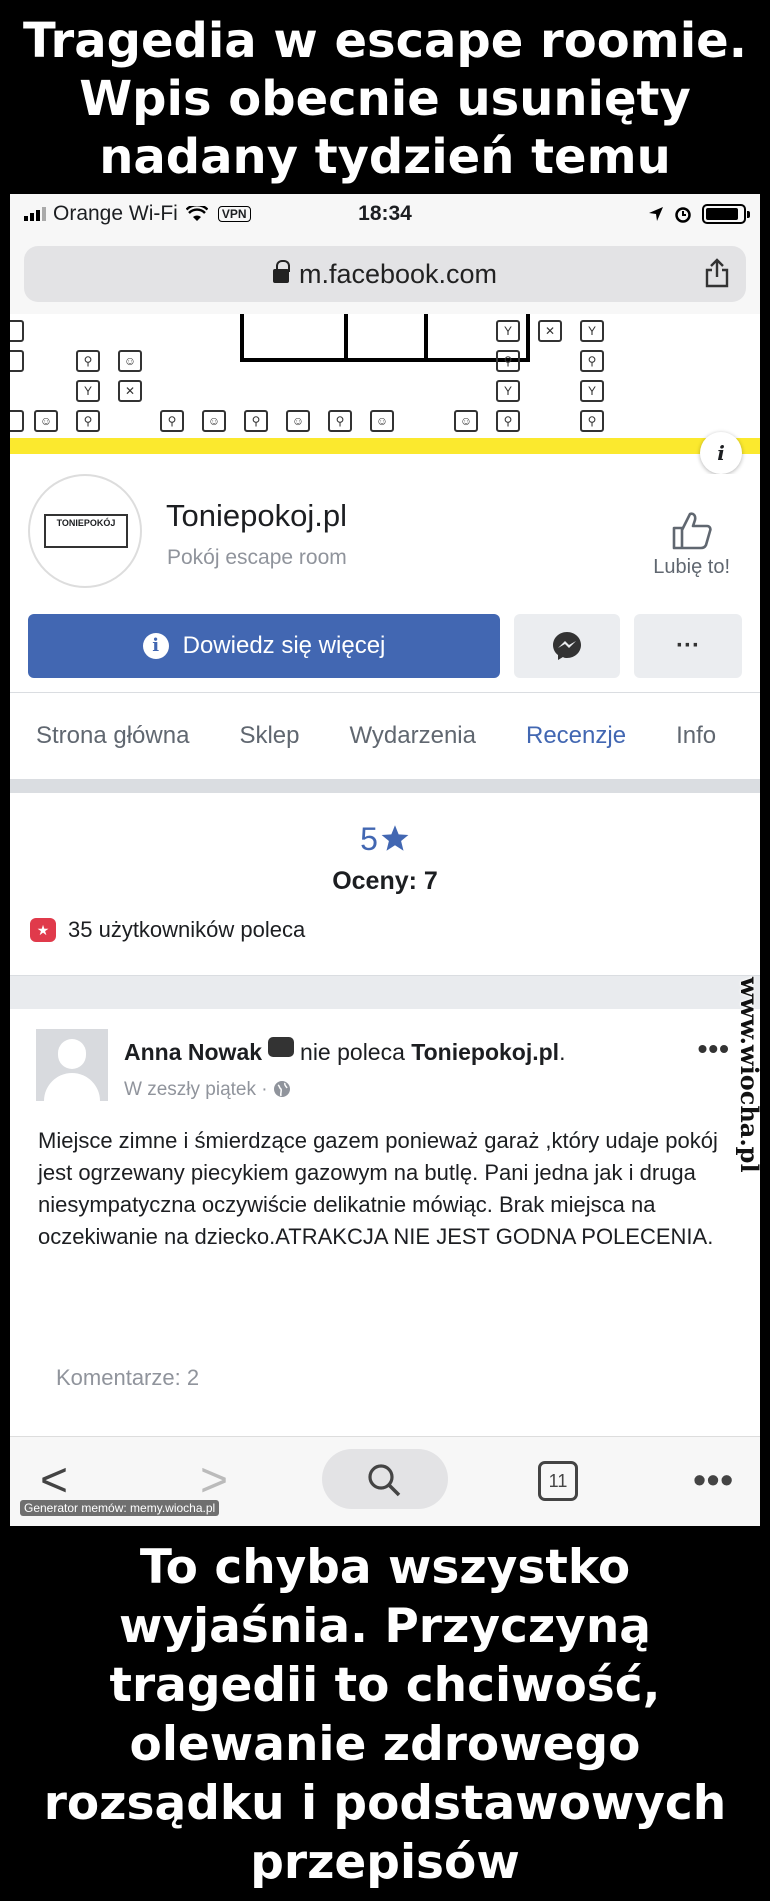 The height and width of the screenshot is (1901, 770). I want to click on messenger-button, so click(567, 646).